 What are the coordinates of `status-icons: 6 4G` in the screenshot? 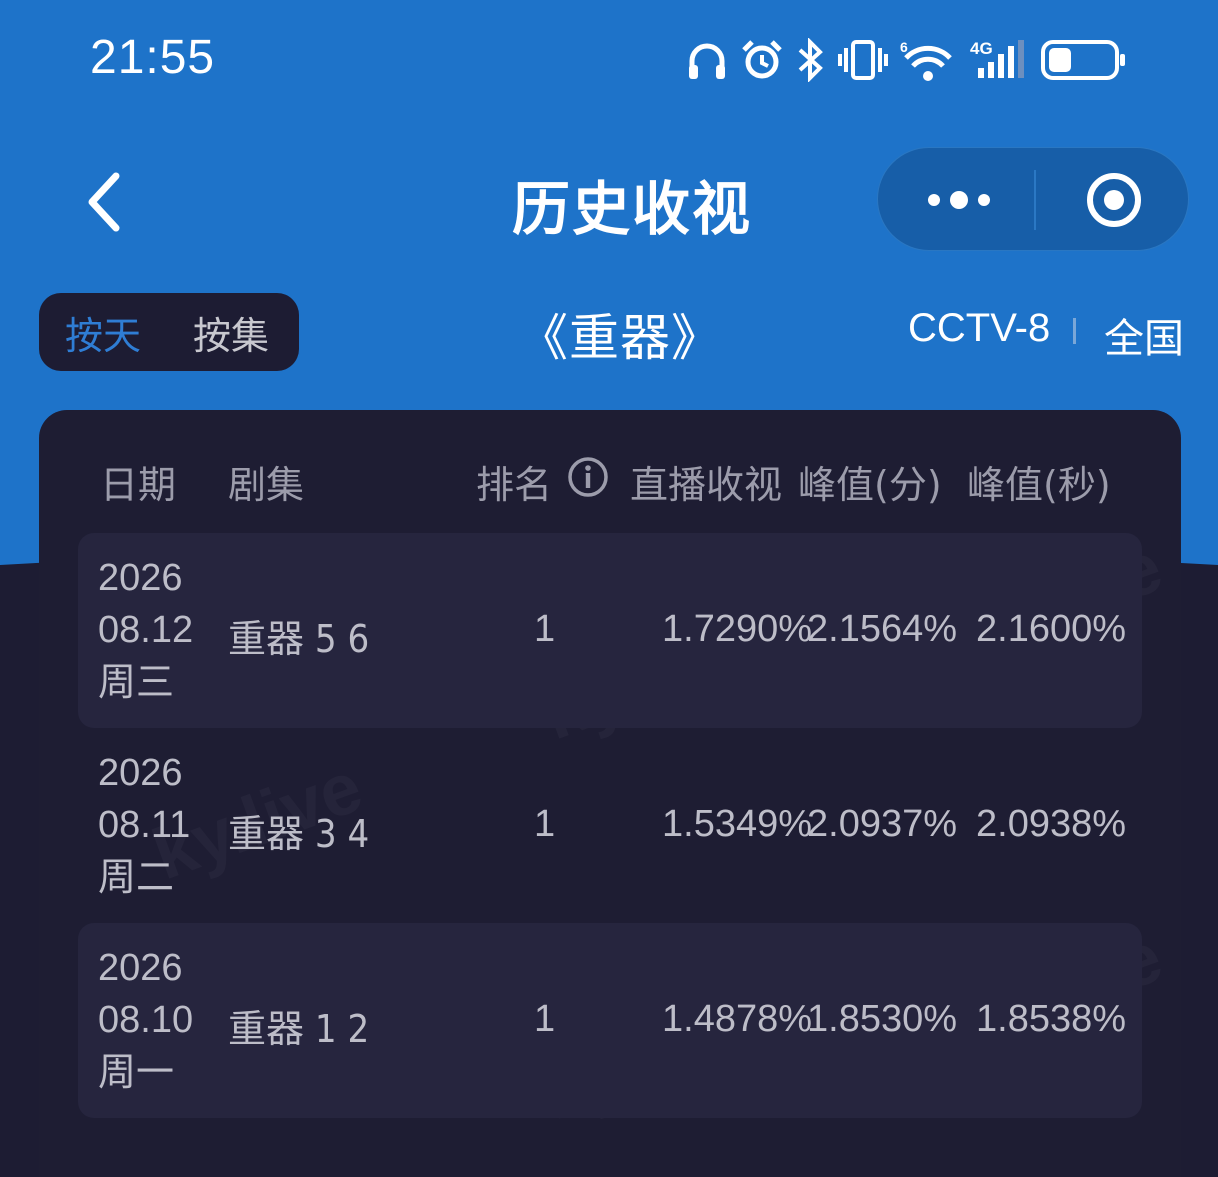 It's located at (906, 60).